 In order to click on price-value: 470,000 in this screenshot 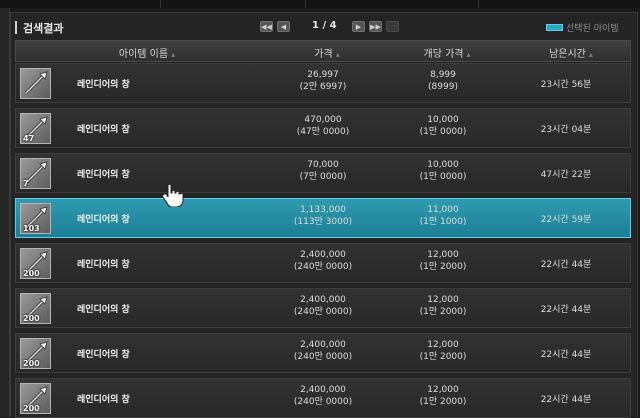, I will do `click(323, 120)`.